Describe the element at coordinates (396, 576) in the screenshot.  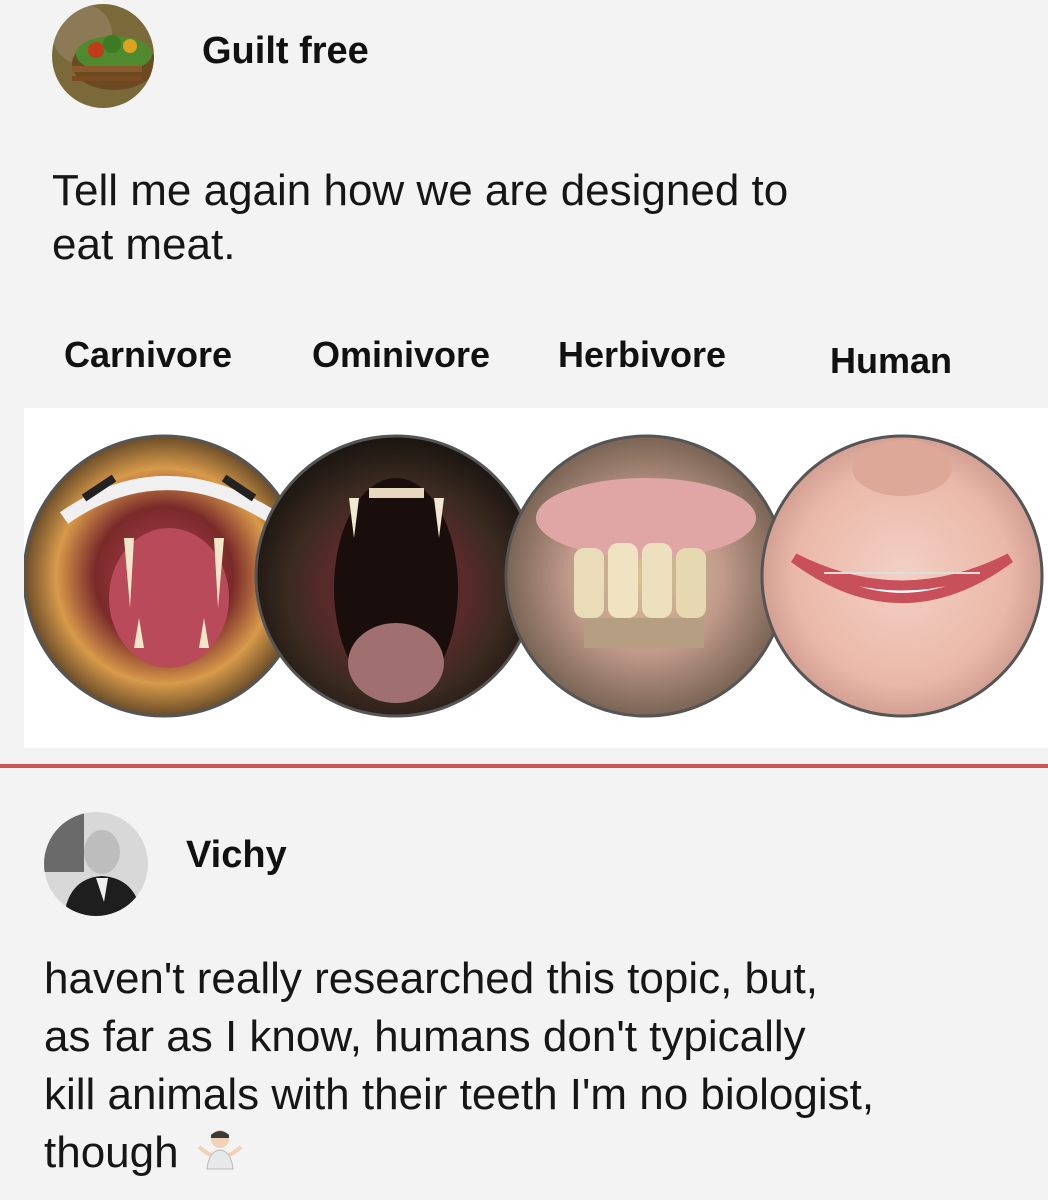
I see `bear-mouth-circle` at that location.